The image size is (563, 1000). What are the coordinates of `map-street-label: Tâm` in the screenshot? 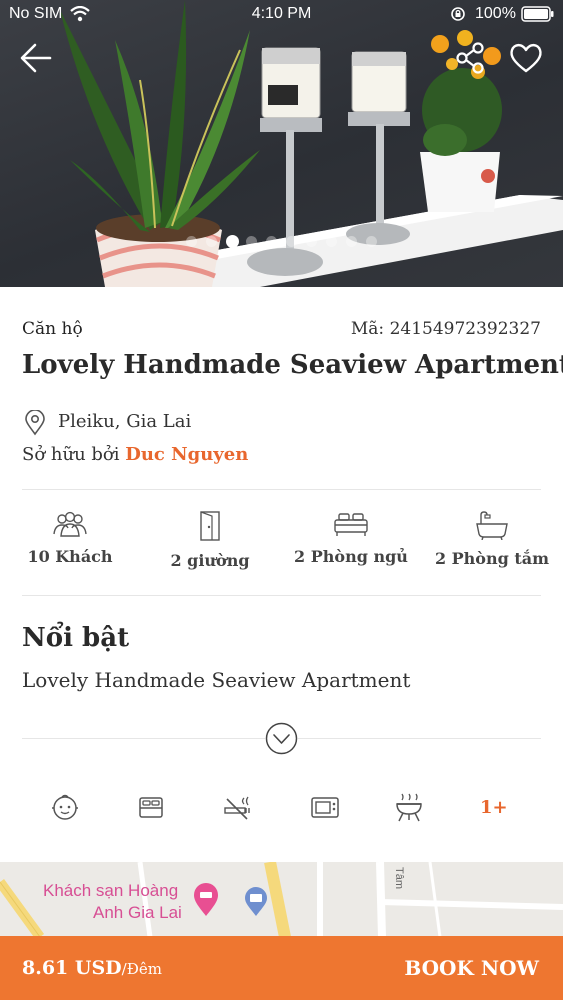 It's located at (399, 878).